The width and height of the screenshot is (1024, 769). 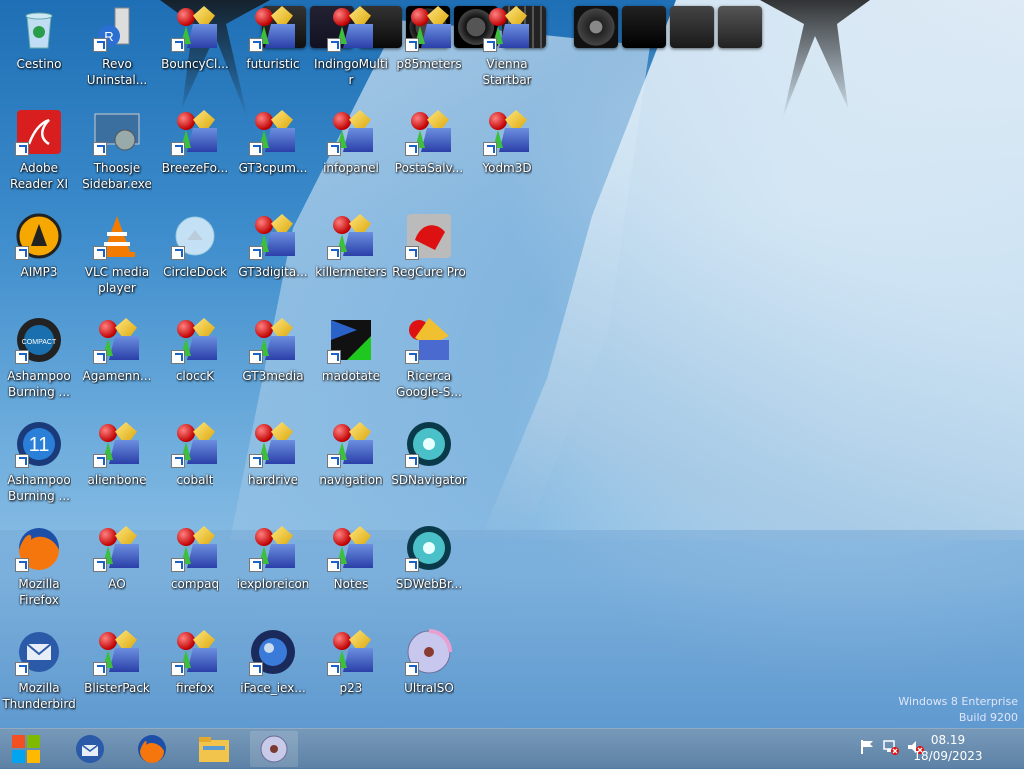 What do you see at coordinates (273, 376) in the screenshot?
I see `desktop-icon-label: GT3media` at bounding box center [273, 376].